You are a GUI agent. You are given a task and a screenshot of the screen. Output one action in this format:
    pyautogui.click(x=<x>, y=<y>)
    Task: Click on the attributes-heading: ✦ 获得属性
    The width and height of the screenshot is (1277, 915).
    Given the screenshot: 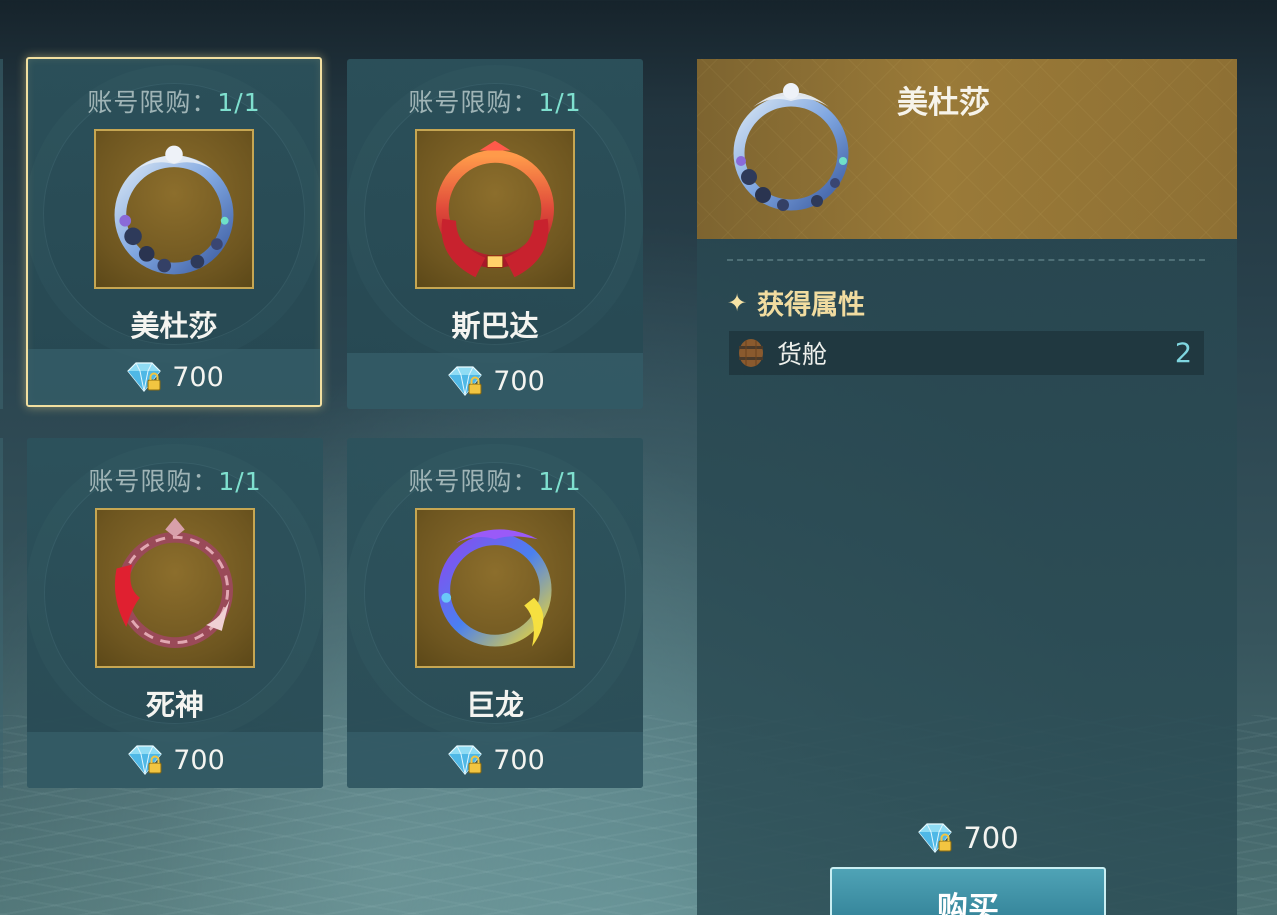 What is the action you would take?
    pyautogui.click(x=796, y=302)
    